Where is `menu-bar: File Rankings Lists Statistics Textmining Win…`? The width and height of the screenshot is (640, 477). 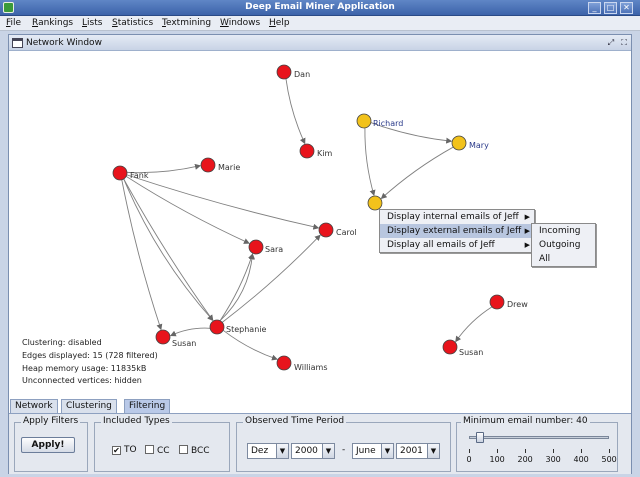 menu-bar: File Rankings Lists Statistics Textmining Win… is located at coordinates (320, 23).